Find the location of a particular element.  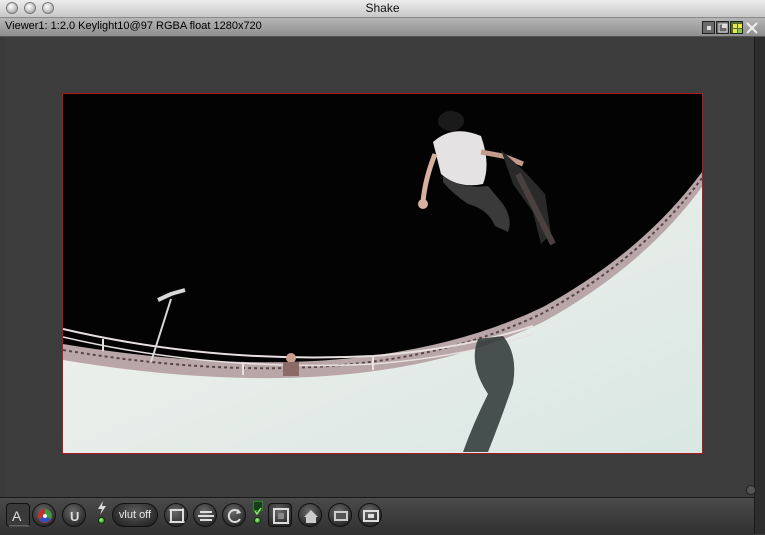

window-right-edge is located at coordinates (759, 285).